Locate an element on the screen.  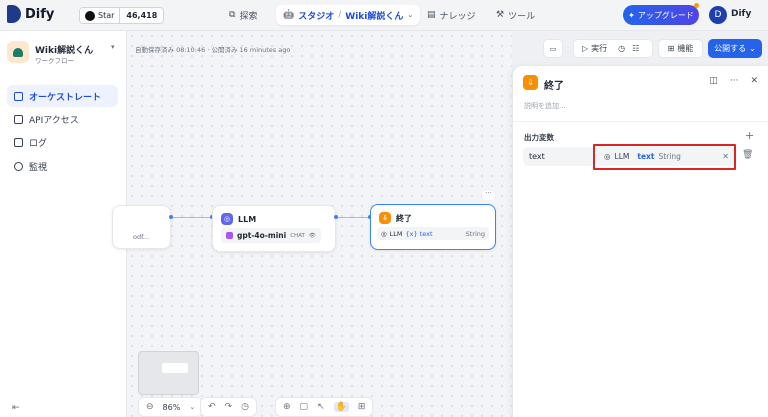
app-menu-chevron-icon: ▾ is located at coordinates (113, 47).